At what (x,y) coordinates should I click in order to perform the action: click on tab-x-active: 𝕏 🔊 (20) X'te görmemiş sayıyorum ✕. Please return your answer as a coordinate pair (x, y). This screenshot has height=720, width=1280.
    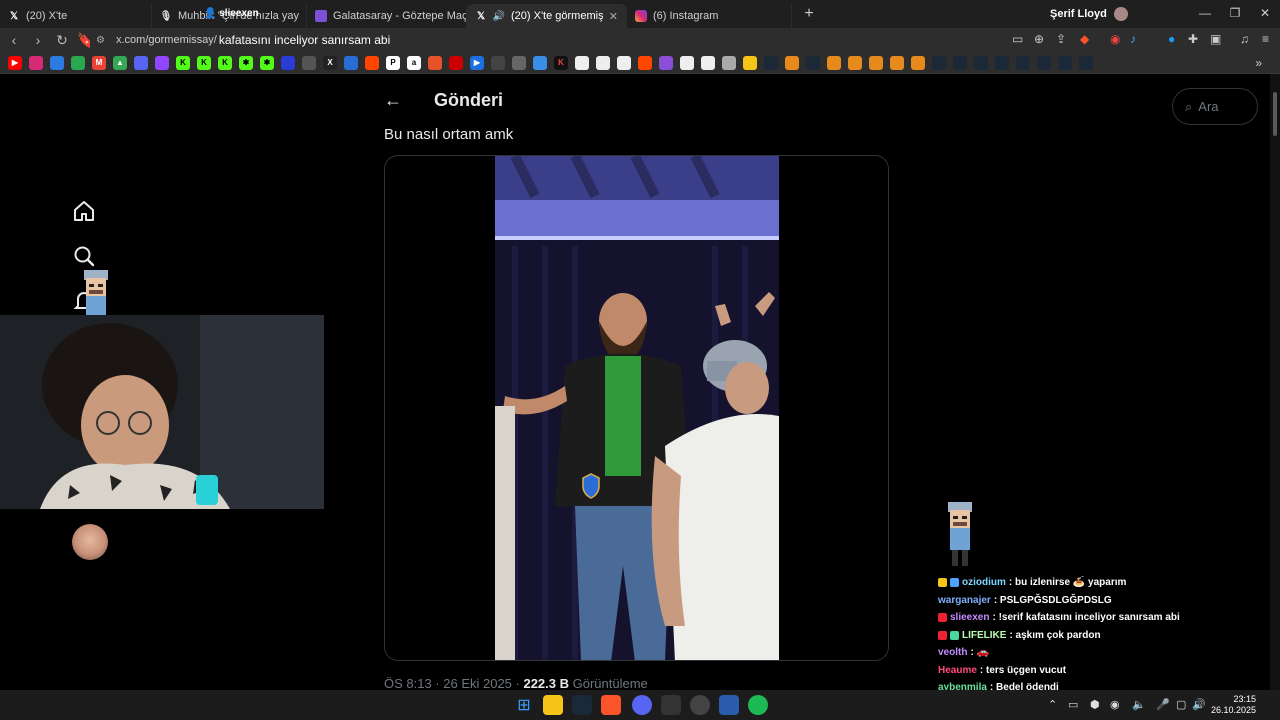
    Looking at the image, I should click on (547, 16).